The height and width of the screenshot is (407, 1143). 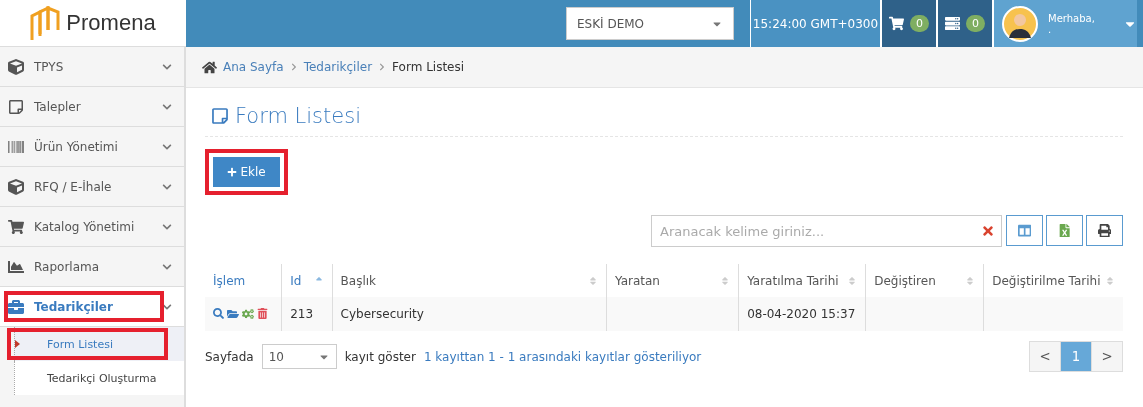 What do you see at coordinates (262, 313) in the screenshot?
I see `trash-icon` at bounding box center [262, 313].